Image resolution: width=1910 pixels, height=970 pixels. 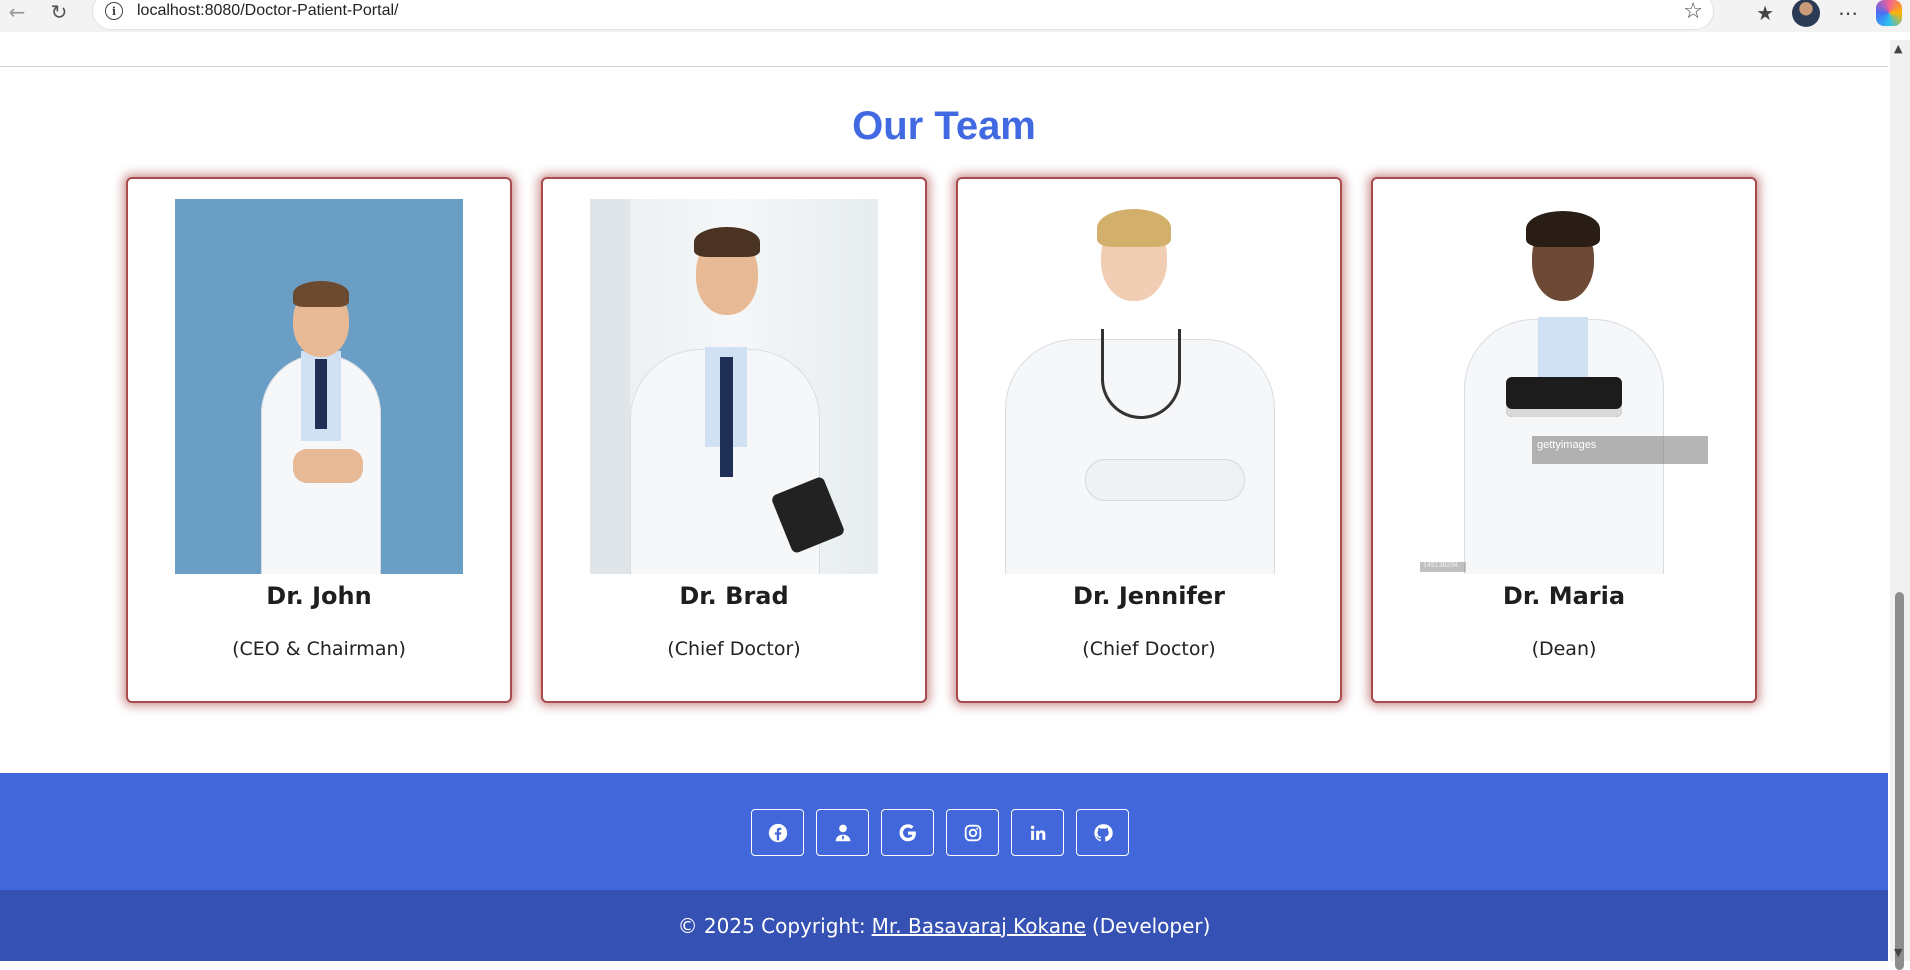 I want to click on instagram-icon, so click(x=972, y=832).